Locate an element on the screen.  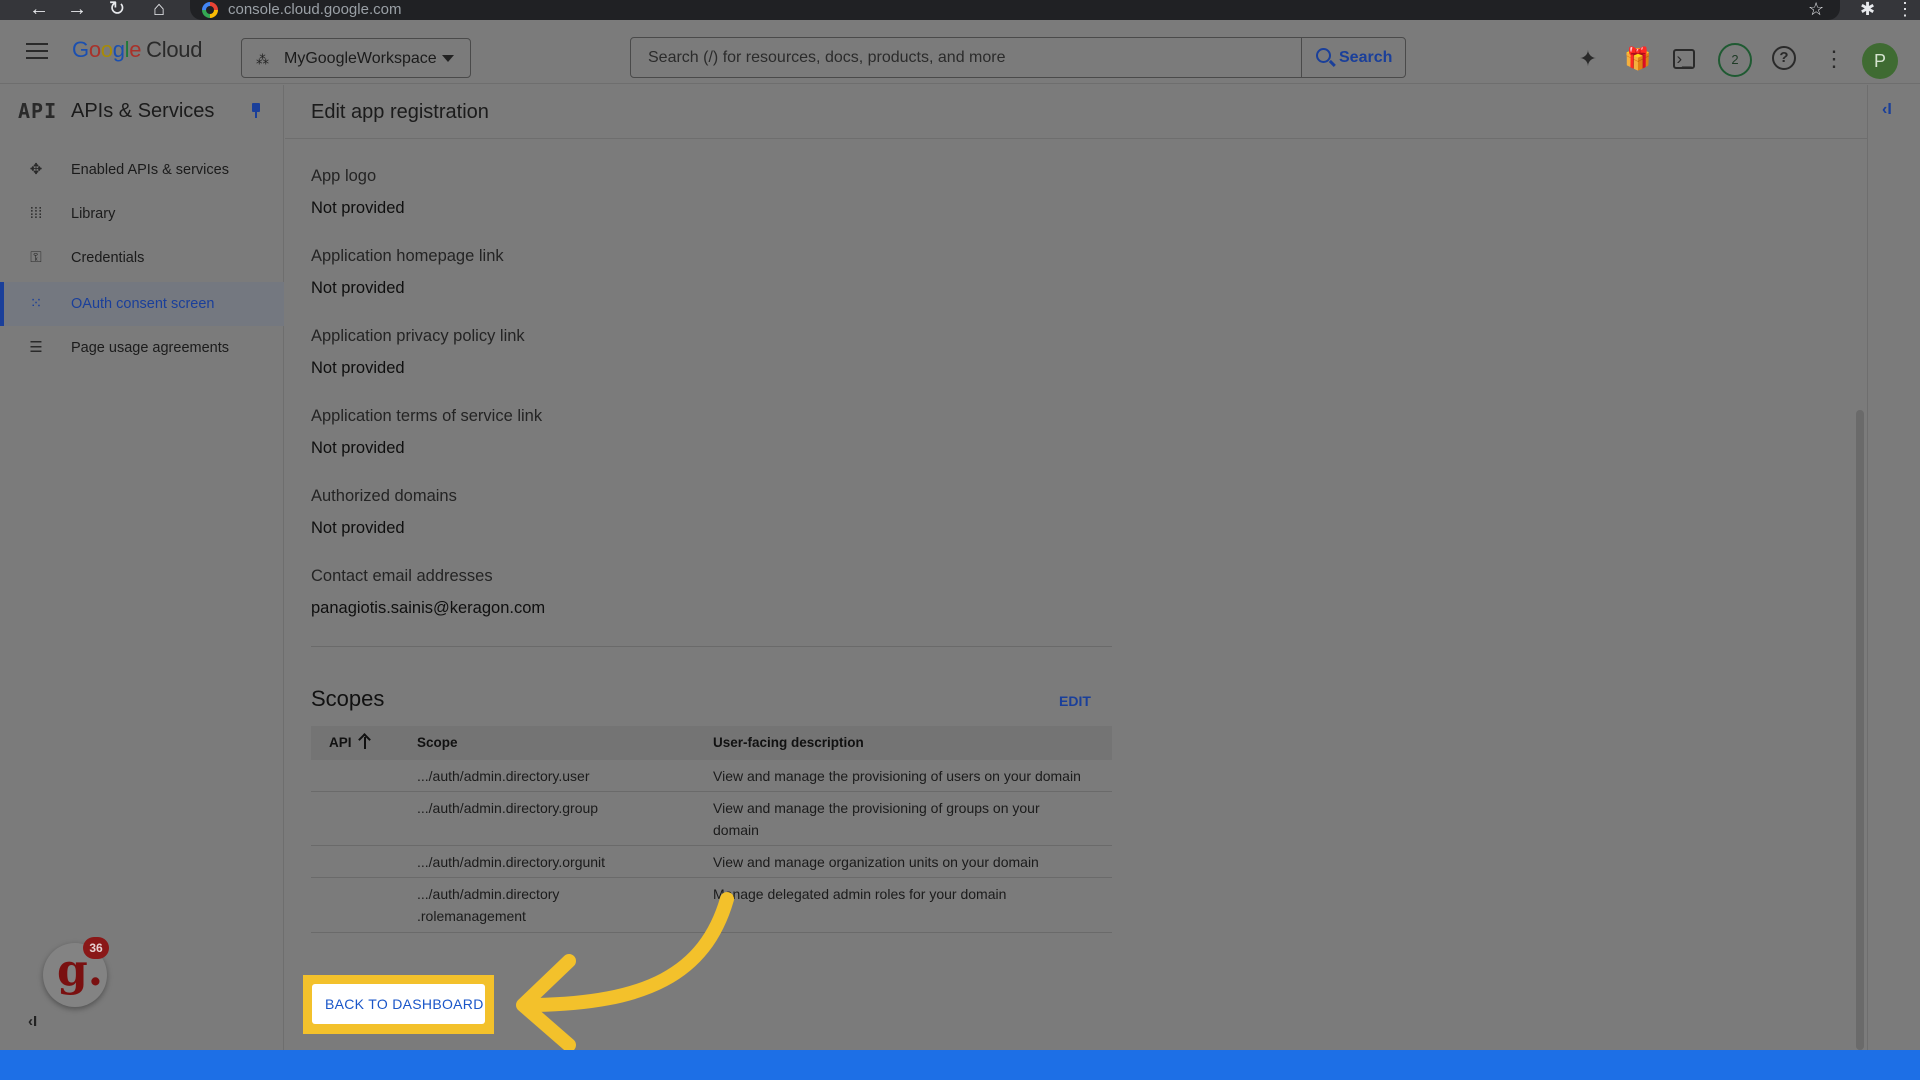
right-panel-divider is located at coordinates (1867, 567).